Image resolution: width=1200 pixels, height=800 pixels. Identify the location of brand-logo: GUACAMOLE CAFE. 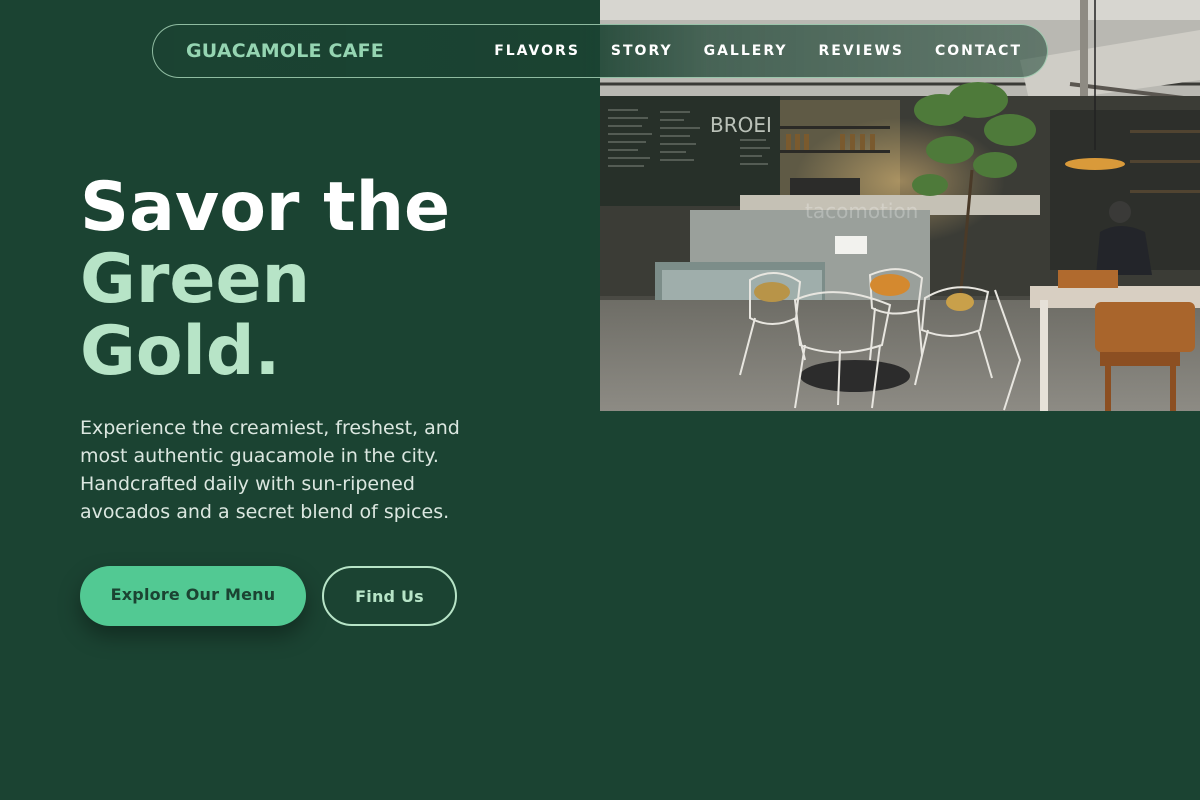
(285, 51).